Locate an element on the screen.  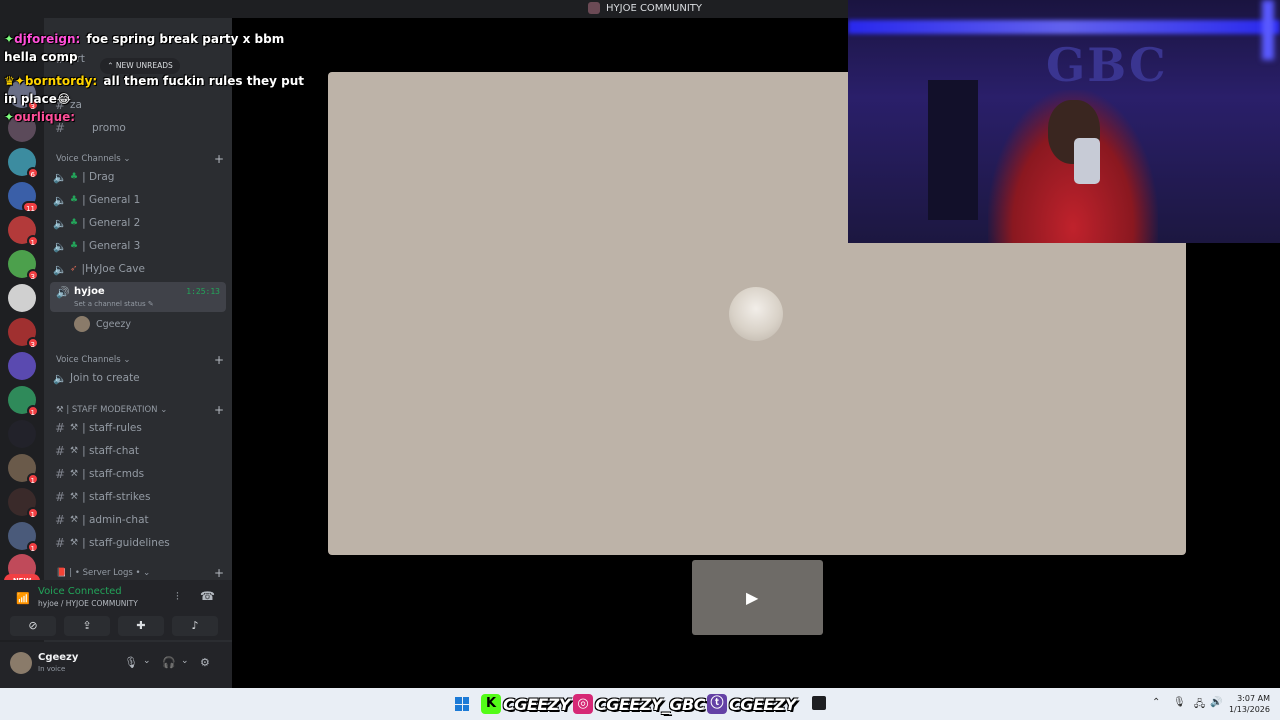
text-channel-admin-chat: # ⚒ | admin-chat is located at coordinates (138, 520).